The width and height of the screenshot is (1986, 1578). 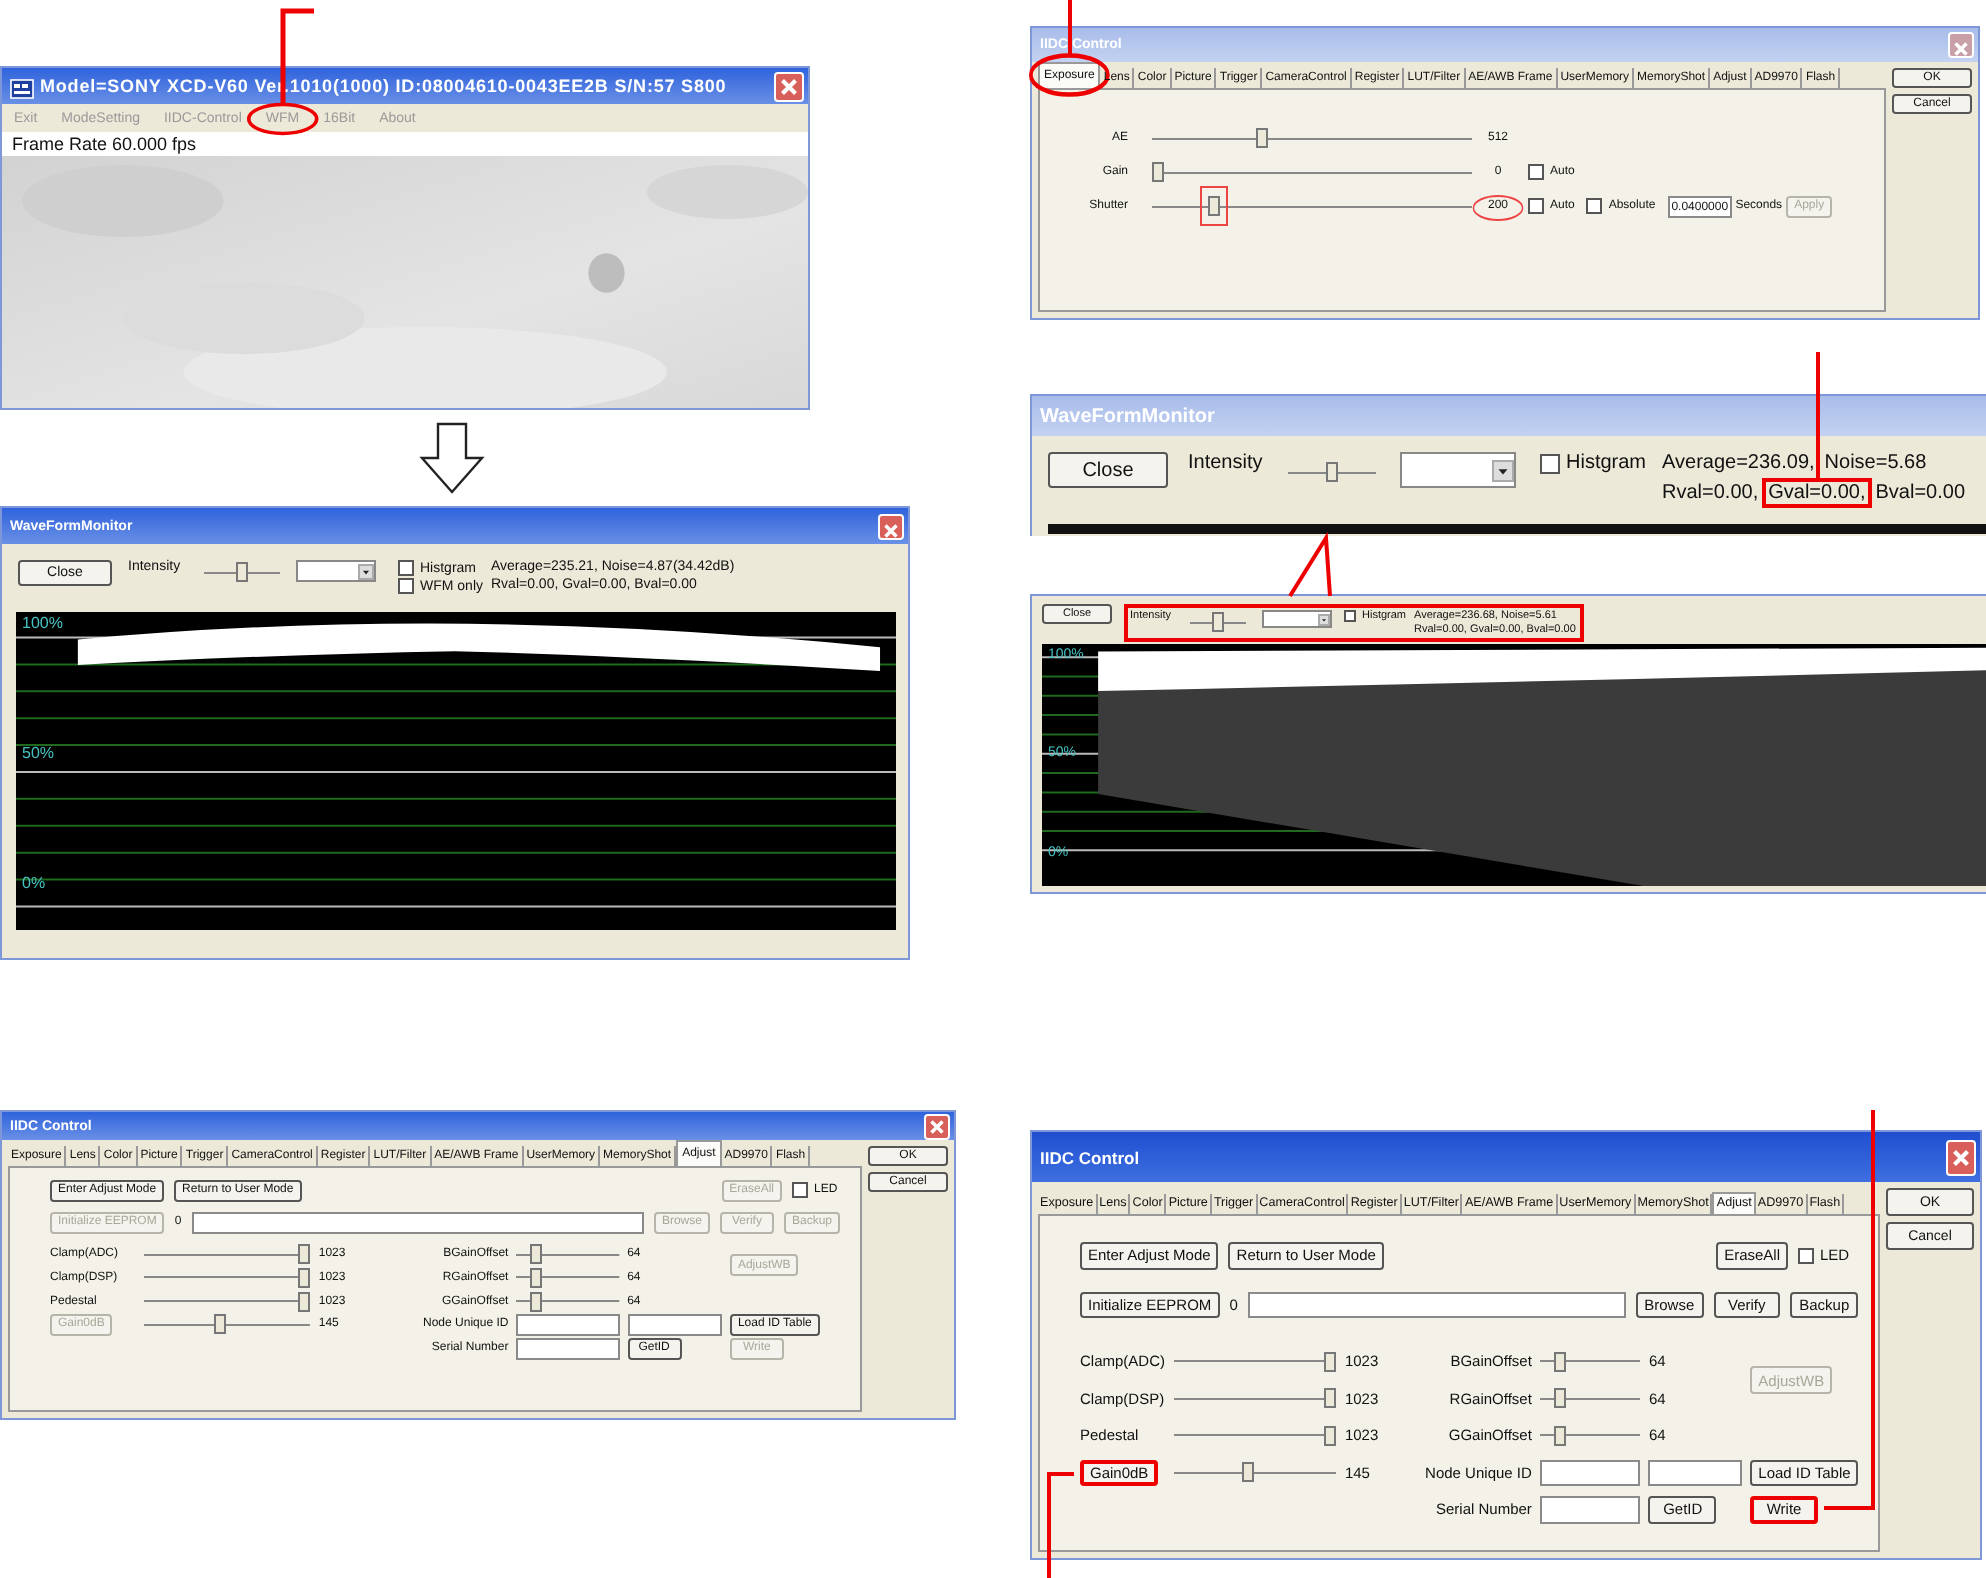 I want to click on statistics-text: Noise=5.68, so click(x=1875, y=463).